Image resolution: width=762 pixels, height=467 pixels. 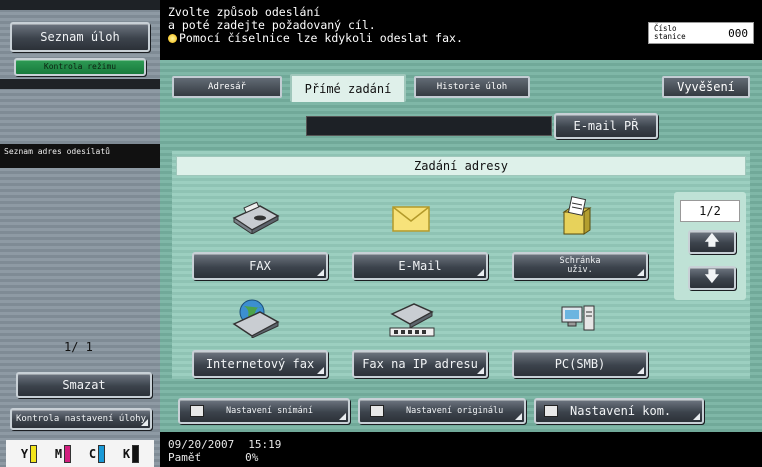 I want to click on station-value: 000, so click(x=738, y=33).